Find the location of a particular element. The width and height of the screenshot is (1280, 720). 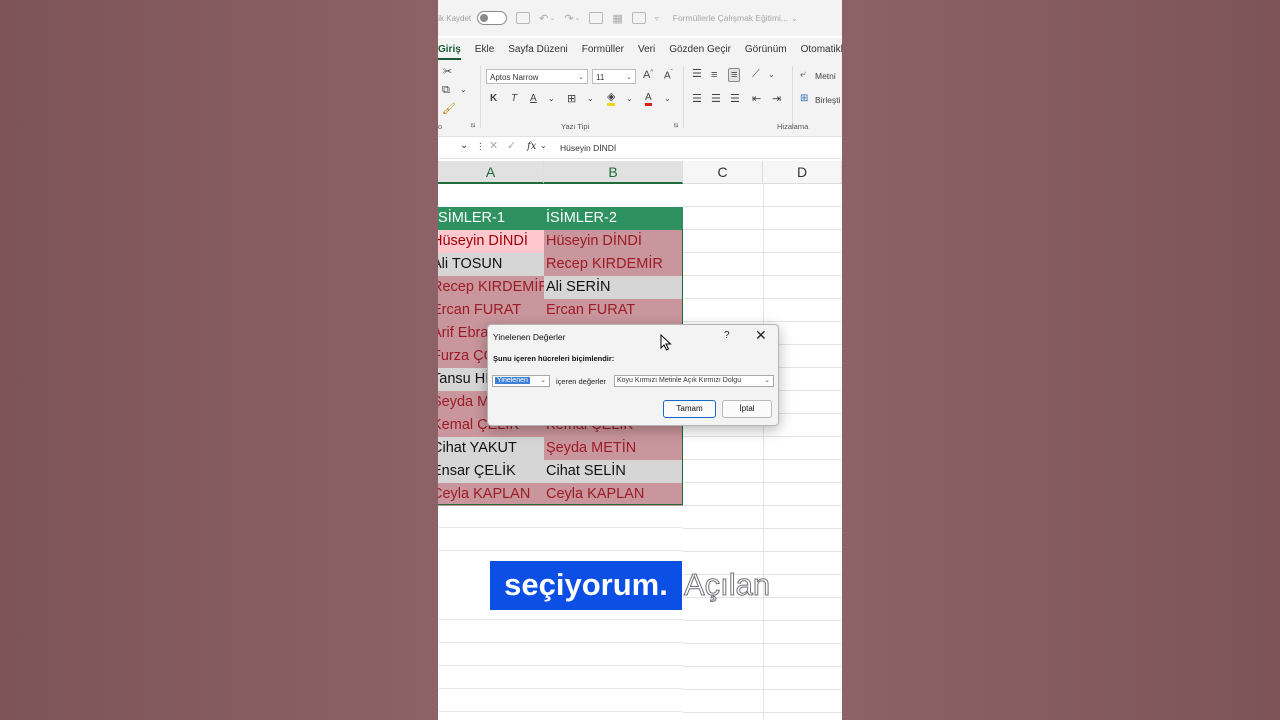

header-cell-b: İSİMLER-2 is located at coordinates (613, 218).